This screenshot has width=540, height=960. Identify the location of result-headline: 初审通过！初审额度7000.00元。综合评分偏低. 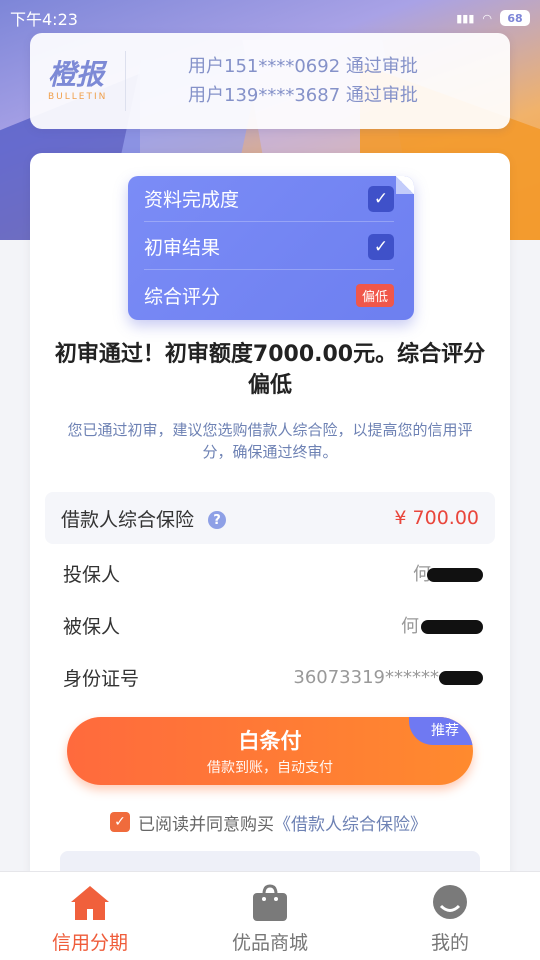
(270, 370).